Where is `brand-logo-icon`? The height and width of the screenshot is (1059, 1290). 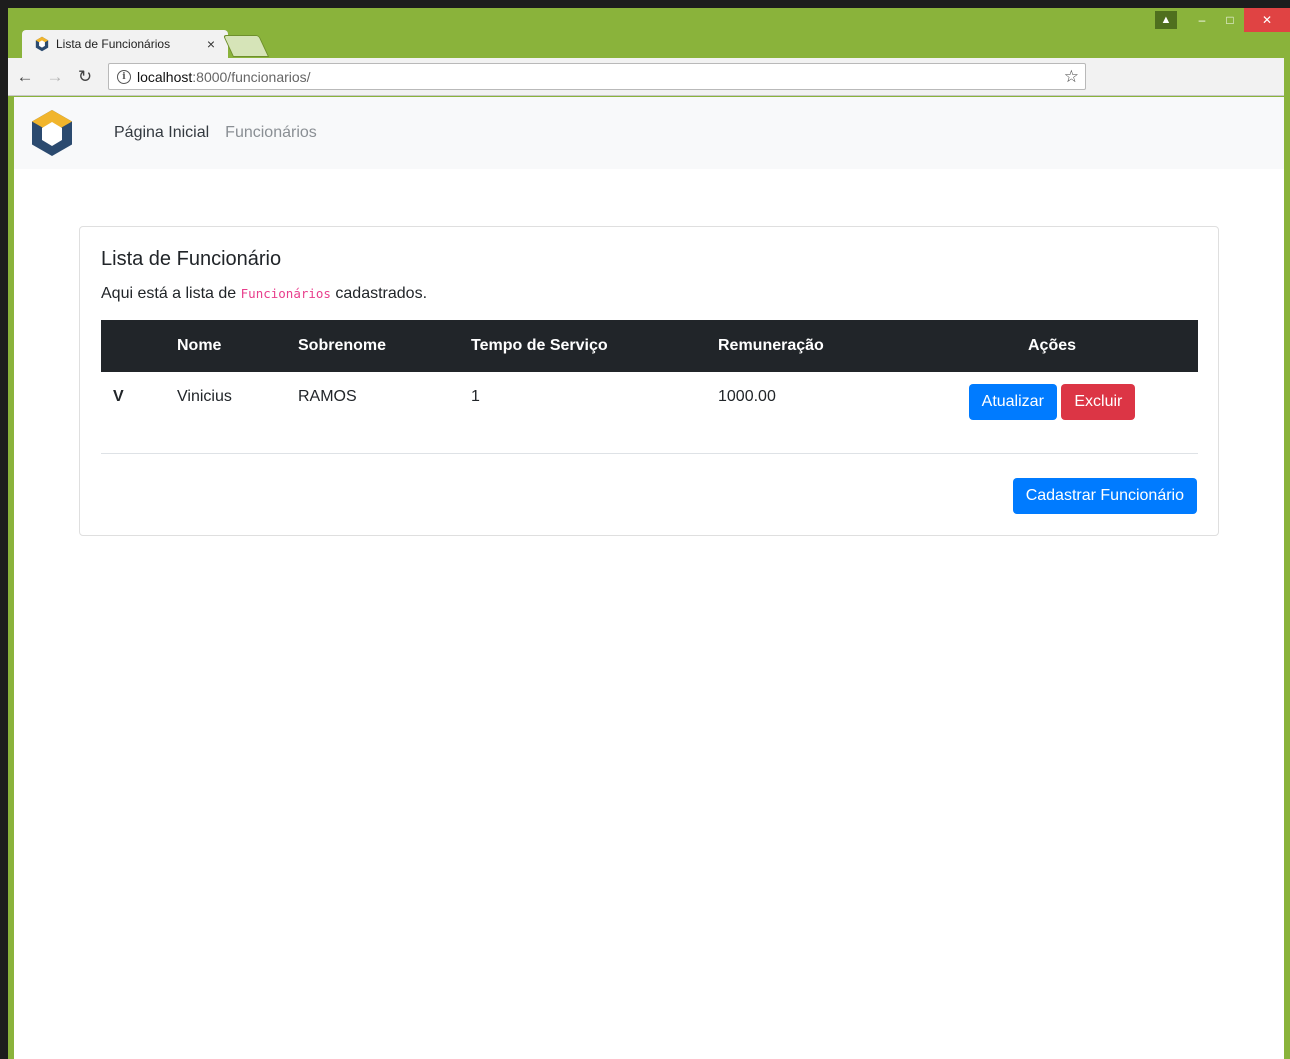
brand-logo-icon is located at coordinates (52, 133).